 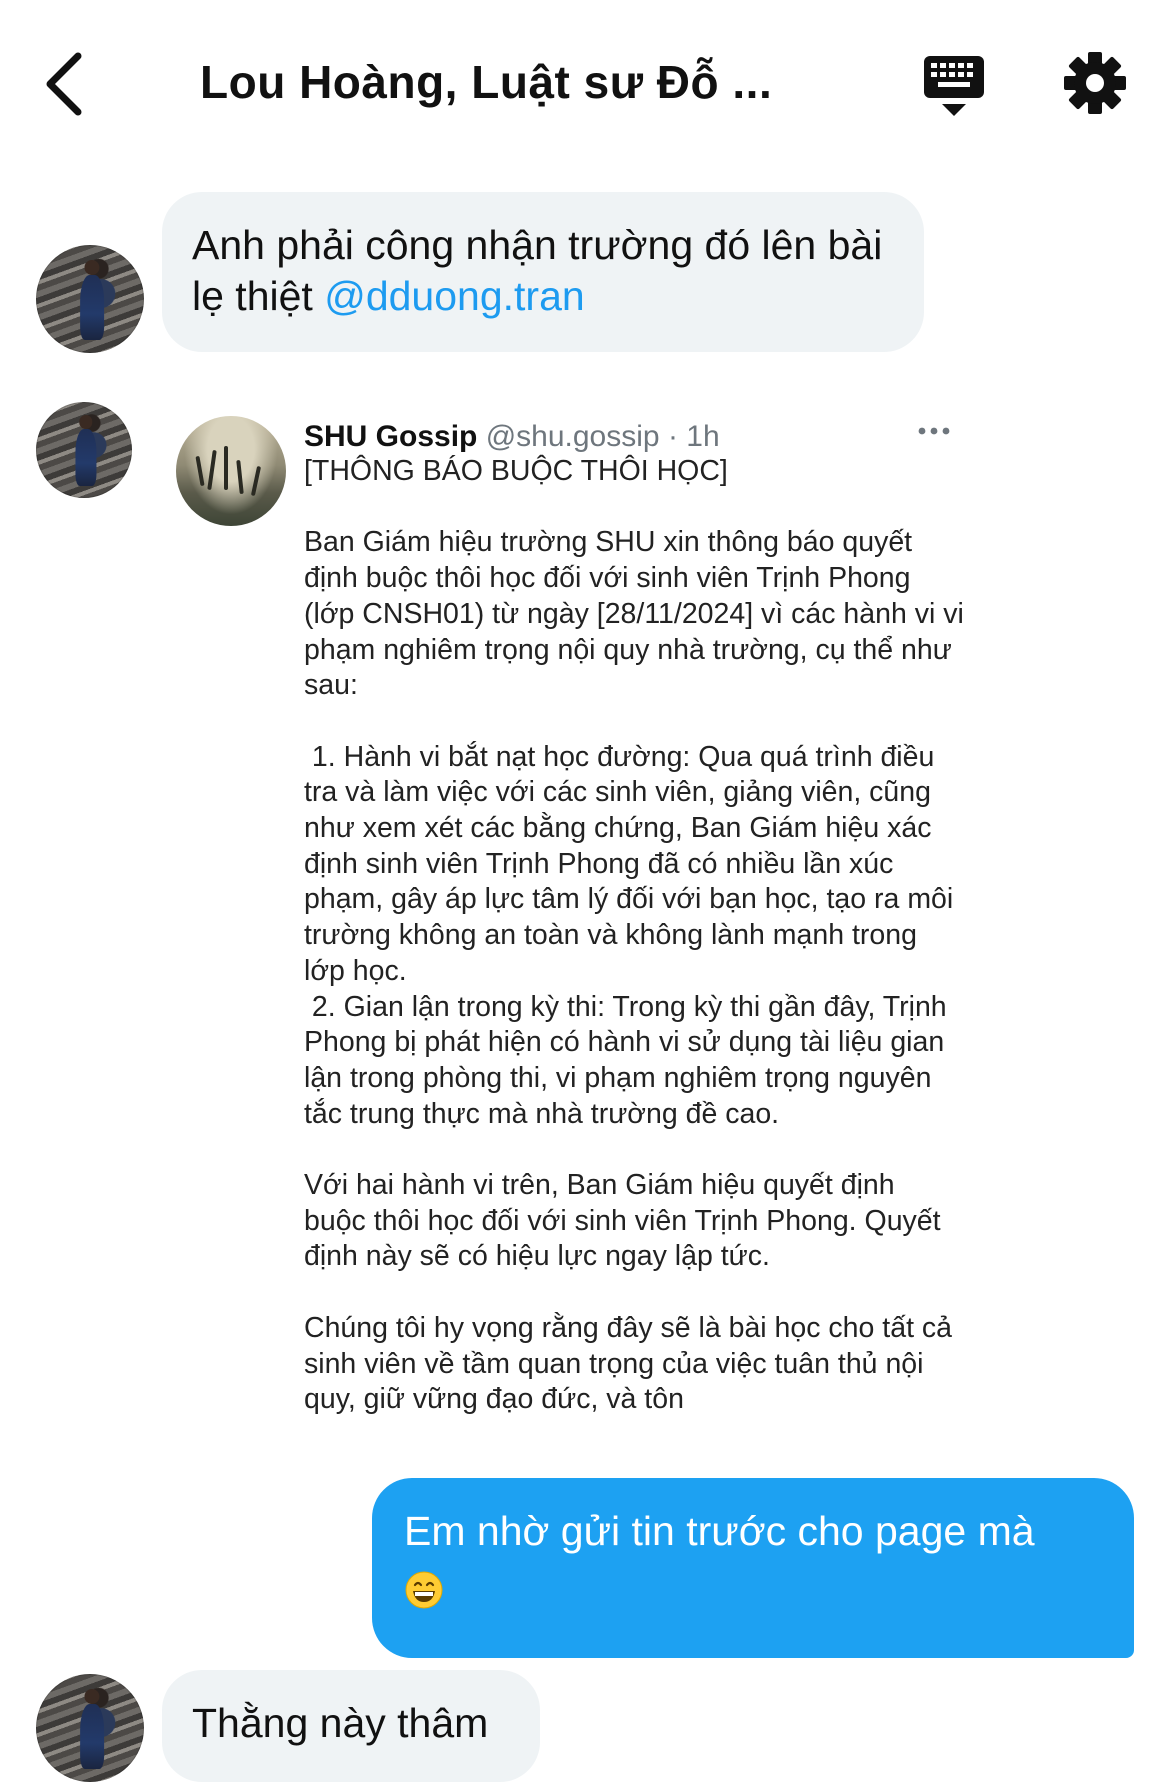 I want to click on message-text: Thằng này thâm, so click(x=340, y=1723).